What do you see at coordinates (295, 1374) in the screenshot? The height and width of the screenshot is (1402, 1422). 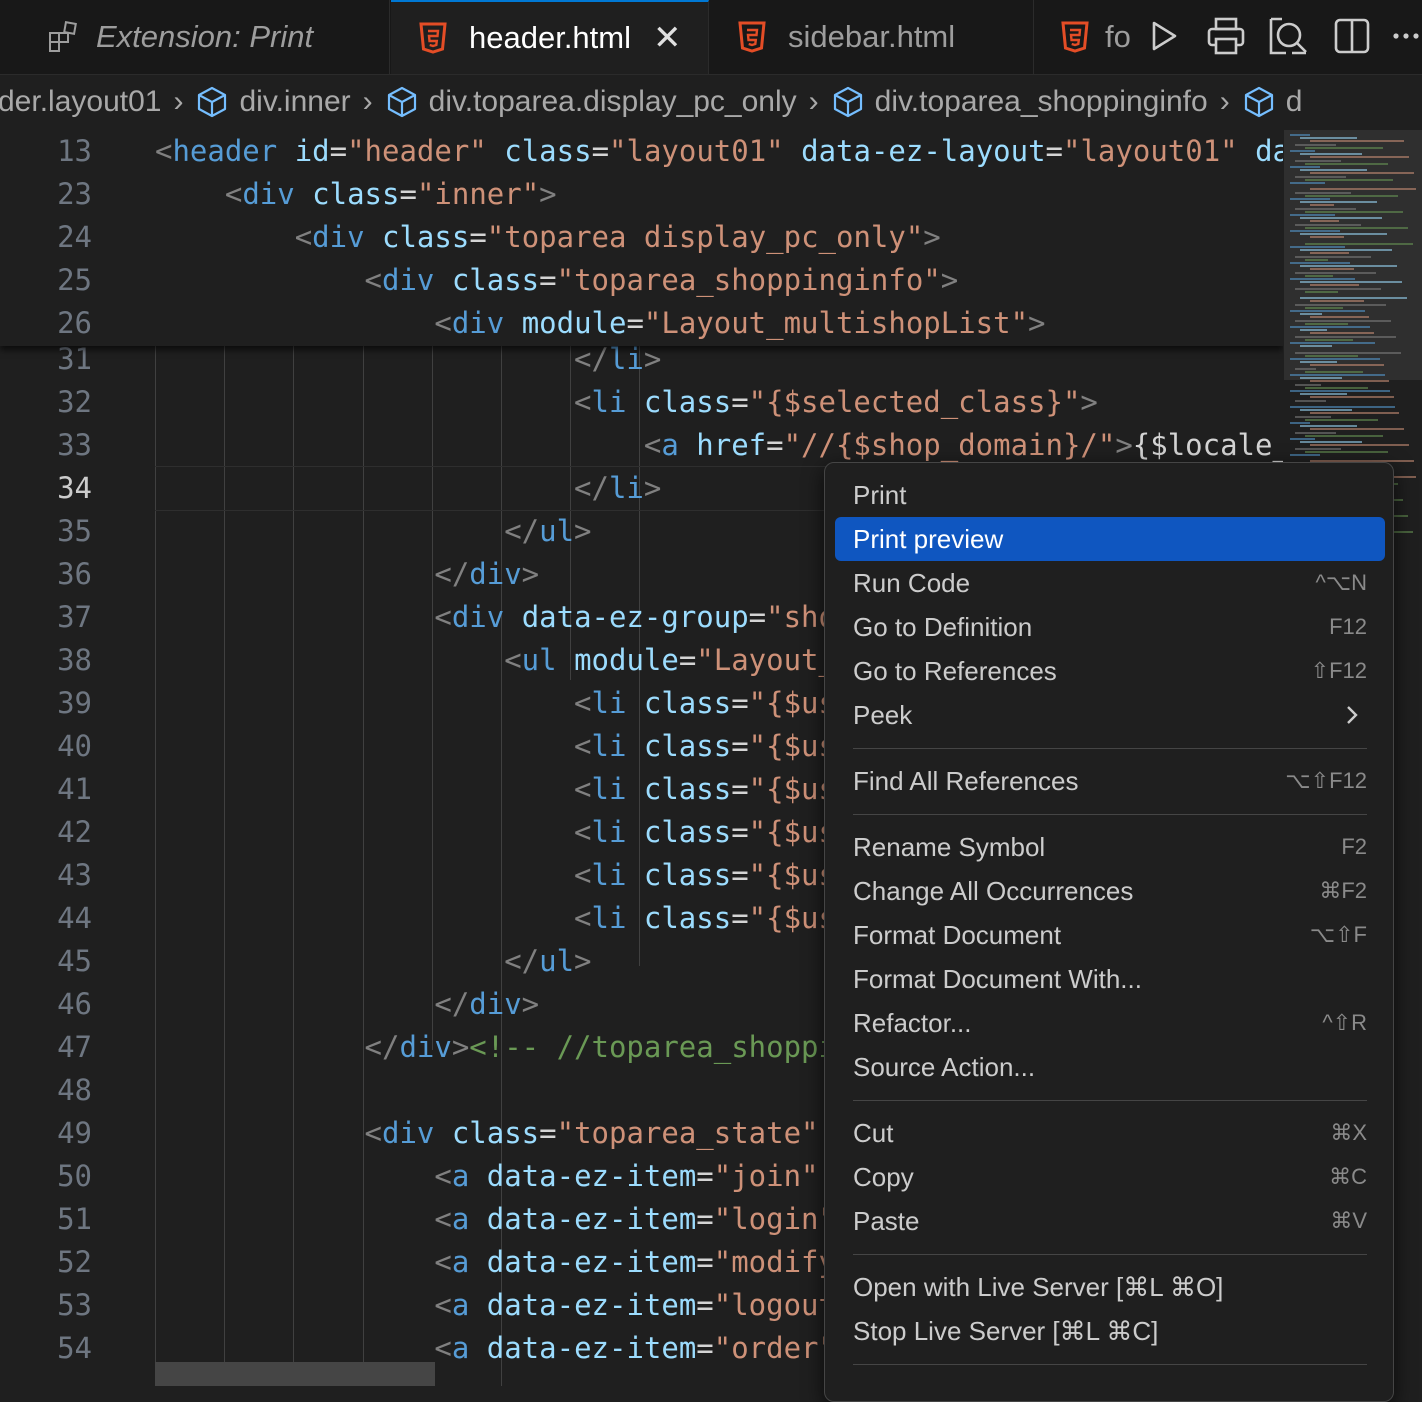 I see `horizontal-scrollbar` at bounding box center [295, 1374].